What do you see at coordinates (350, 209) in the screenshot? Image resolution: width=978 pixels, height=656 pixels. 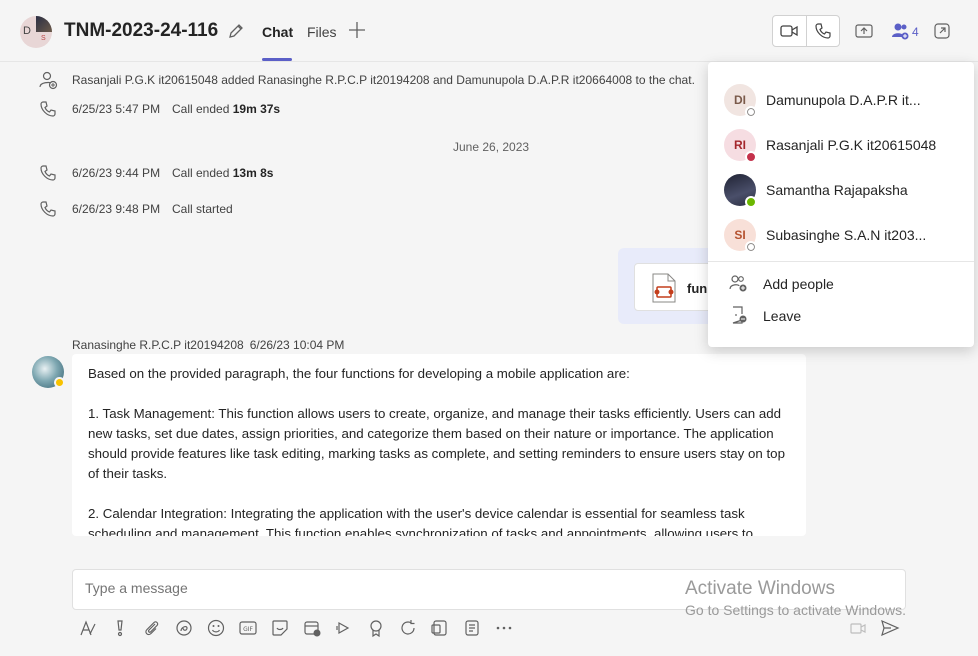 I see `system-message-call: 6/26/23 9:48 PM Call started` at bounding box center [350, 209].